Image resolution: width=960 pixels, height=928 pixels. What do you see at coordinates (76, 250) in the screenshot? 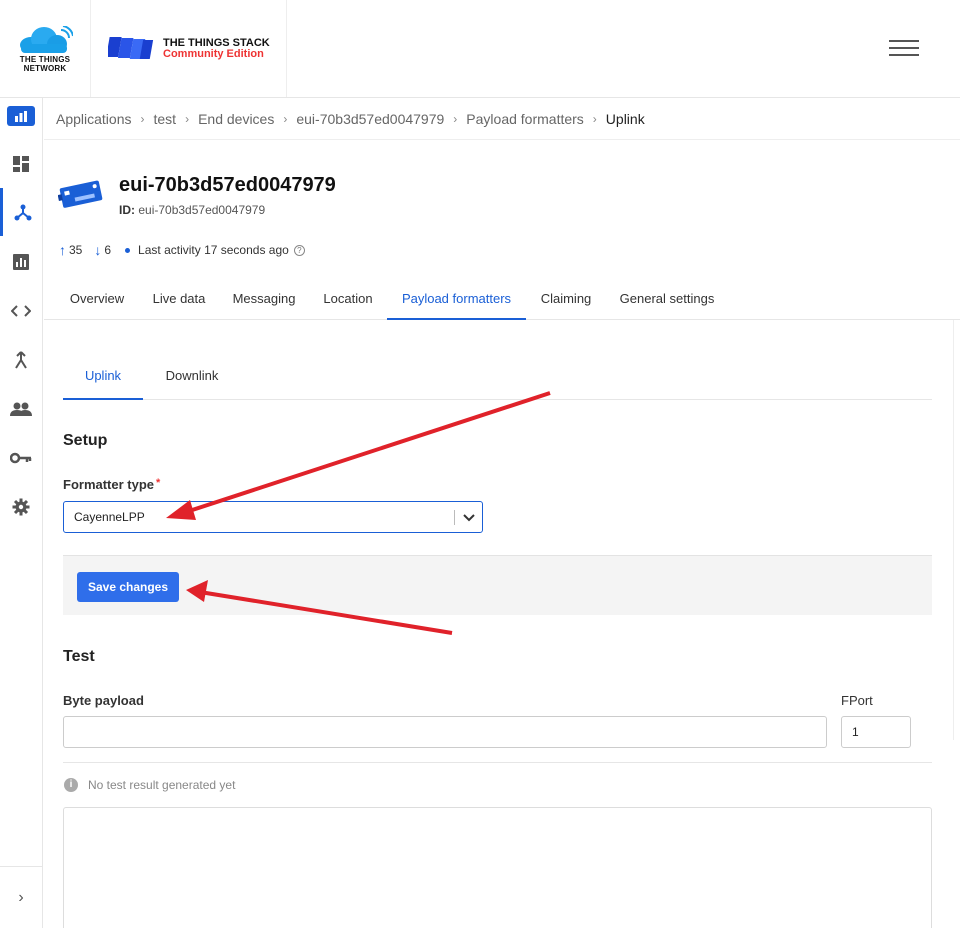
I see `uplink-count: 35` at bounding box center [76, 250].